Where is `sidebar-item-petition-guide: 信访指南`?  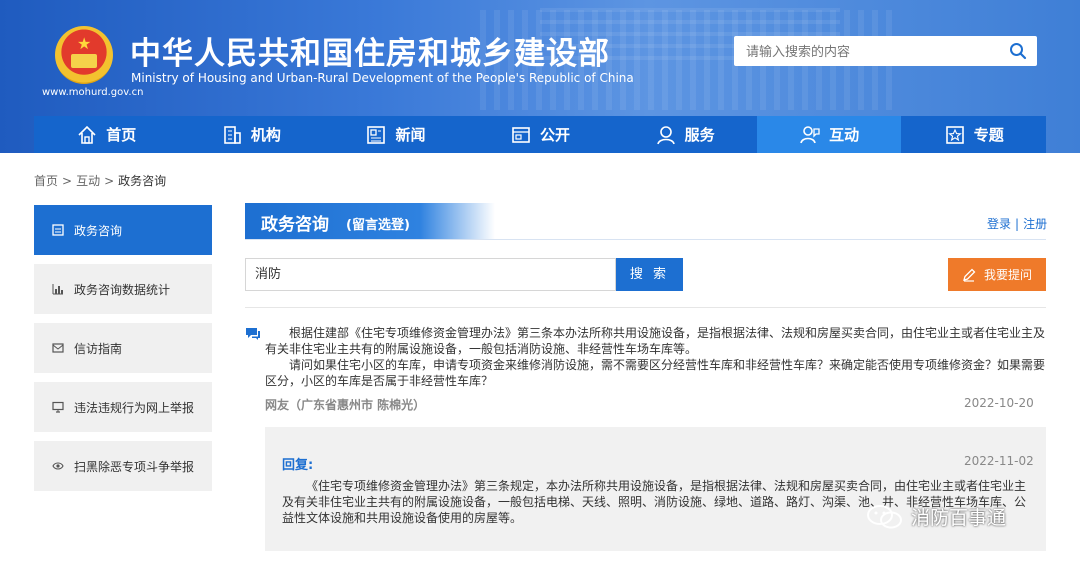
sidebar-item-petition-guide: 信访指南 is located at coordinates (123, 348).